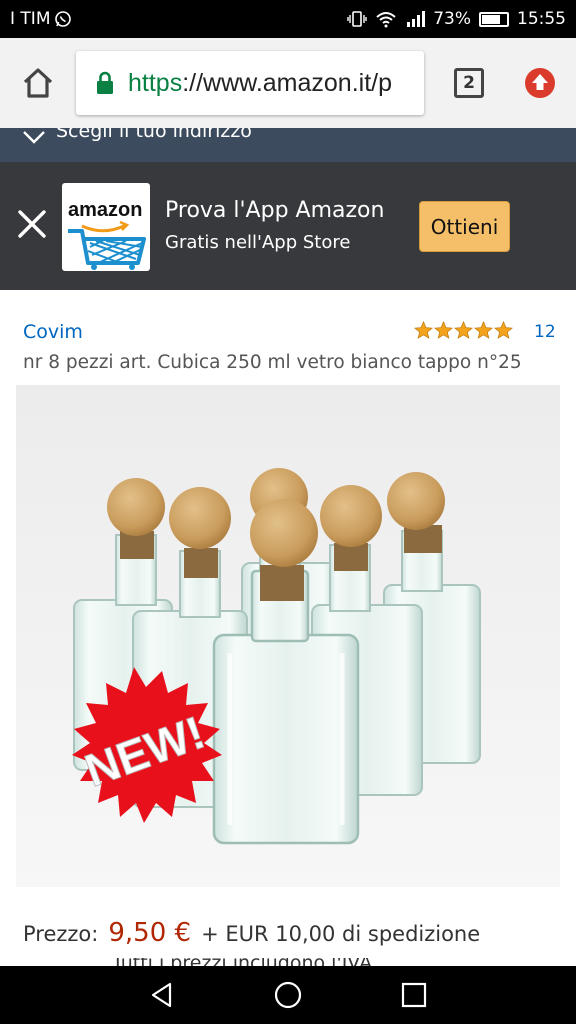 This screenshot has width=576, height=1024. Describe the element at coordinates (34, 137) in the screenshot. I see `location-pin-icon` at that location.